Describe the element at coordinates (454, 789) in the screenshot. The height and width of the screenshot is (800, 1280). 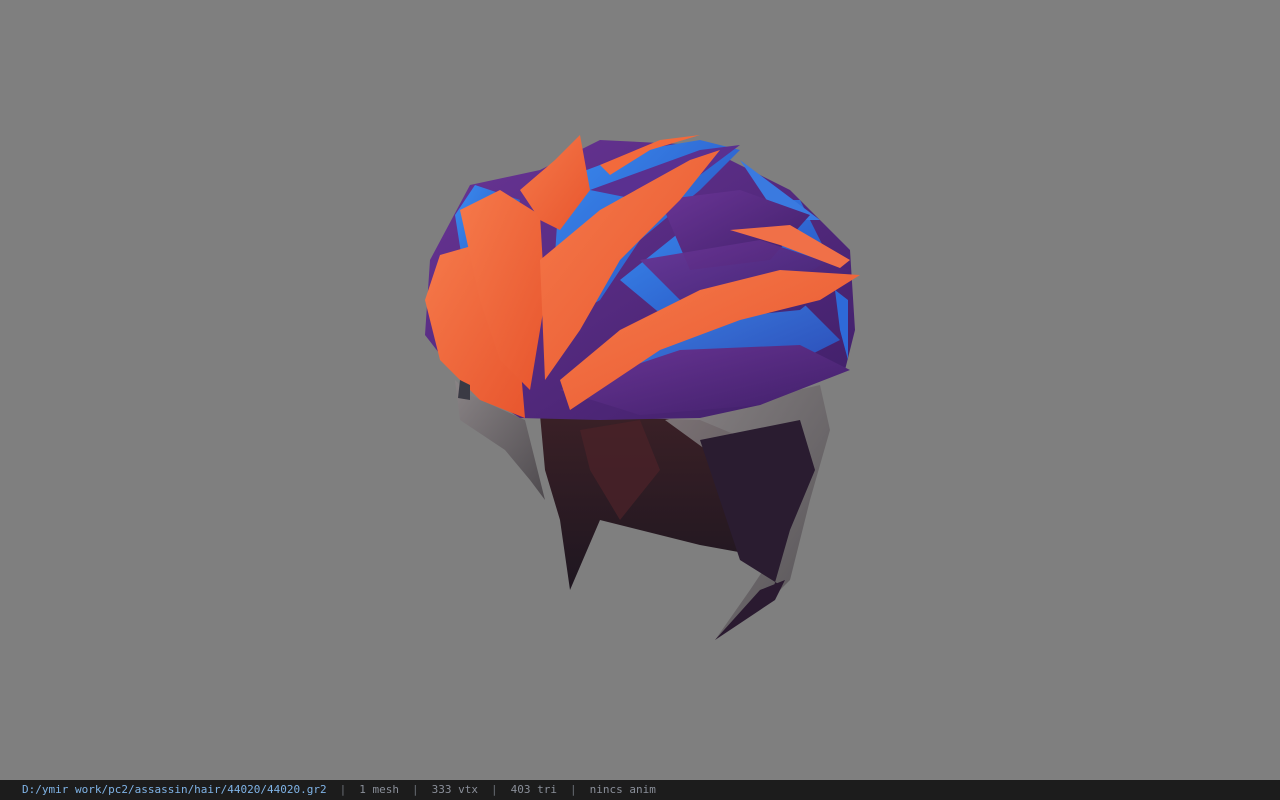
I see `vertex-count: 333 vtx` at that location.